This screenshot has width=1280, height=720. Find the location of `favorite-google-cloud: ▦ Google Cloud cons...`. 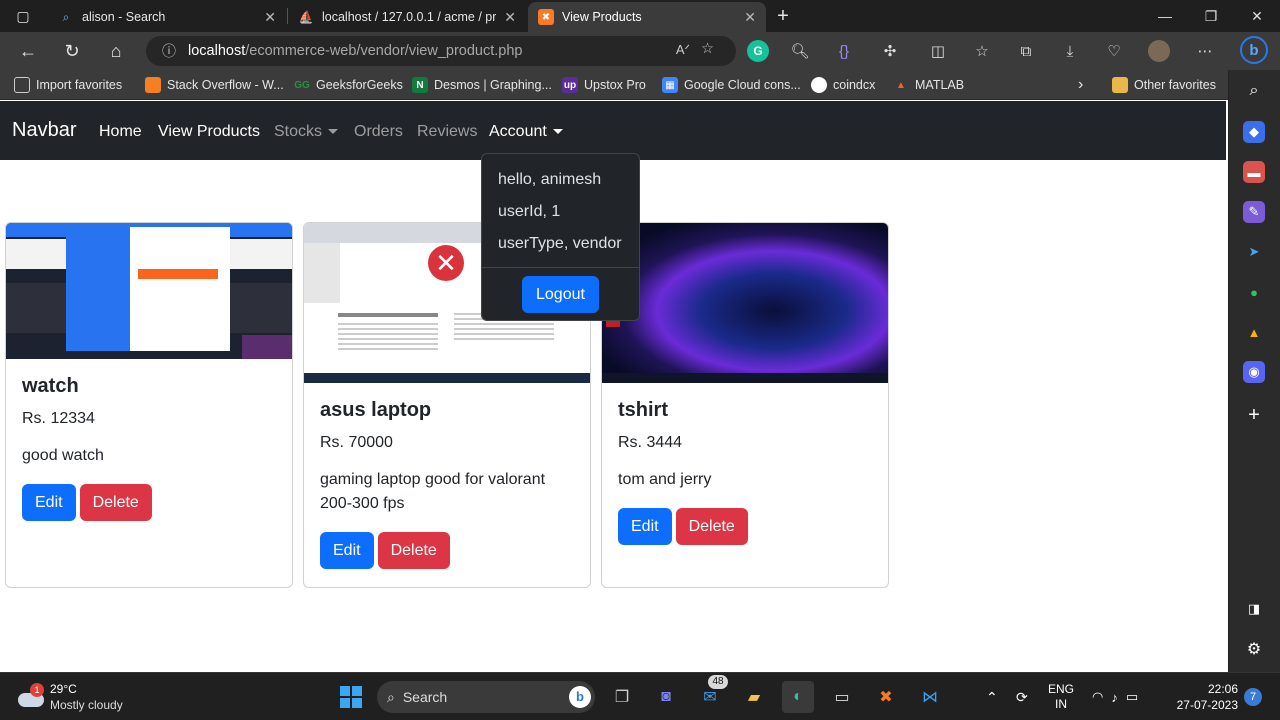

favorite-google-cloud: ▦ Google Cloud cons... is located at coordinates (731, 85).